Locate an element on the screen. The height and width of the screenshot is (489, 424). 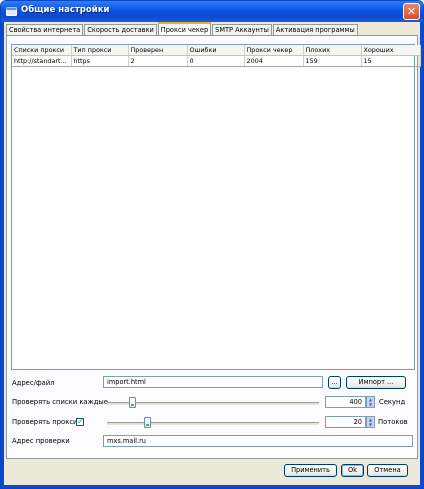
ok-button: Ok is located at coordinates (352, 470).